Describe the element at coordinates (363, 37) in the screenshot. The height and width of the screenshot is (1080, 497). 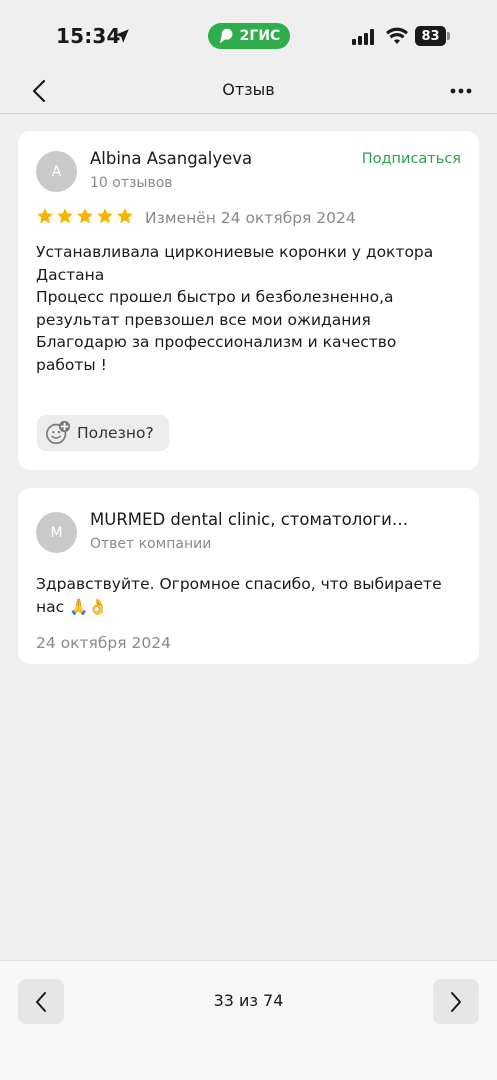
I see `cellular-signal-icon` at that location.